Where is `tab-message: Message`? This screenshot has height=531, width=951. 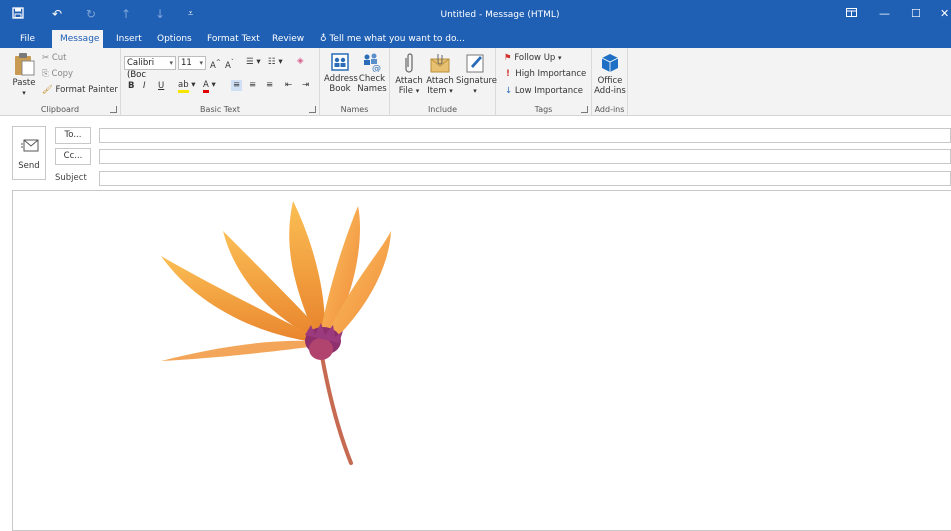
tab-message: Message is located at coordinates (77, 39).